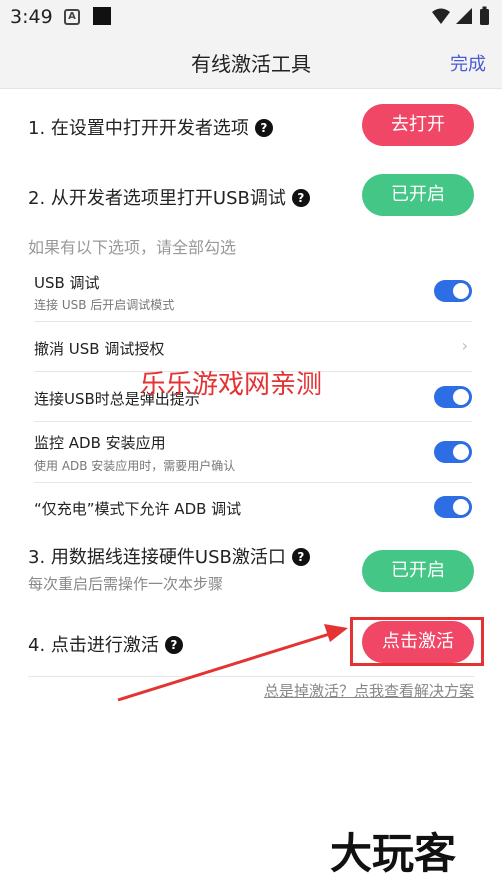 The image size is (502, 894). Describe the element at coordinates (464, 345) in the screenshot. I see `chevron-right-icon: ›` at that location.